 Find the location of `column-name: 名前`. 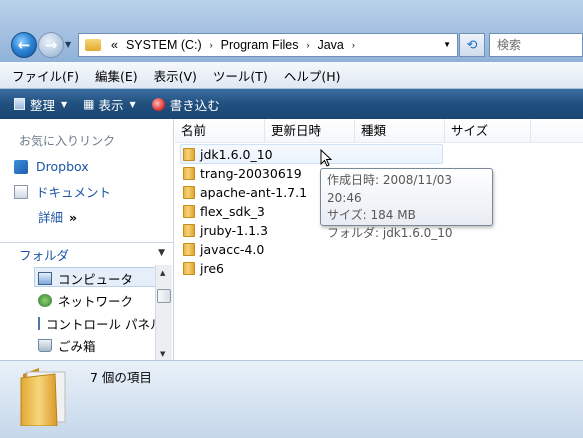

column-name: 名前 is located at coordinates (220, 131).